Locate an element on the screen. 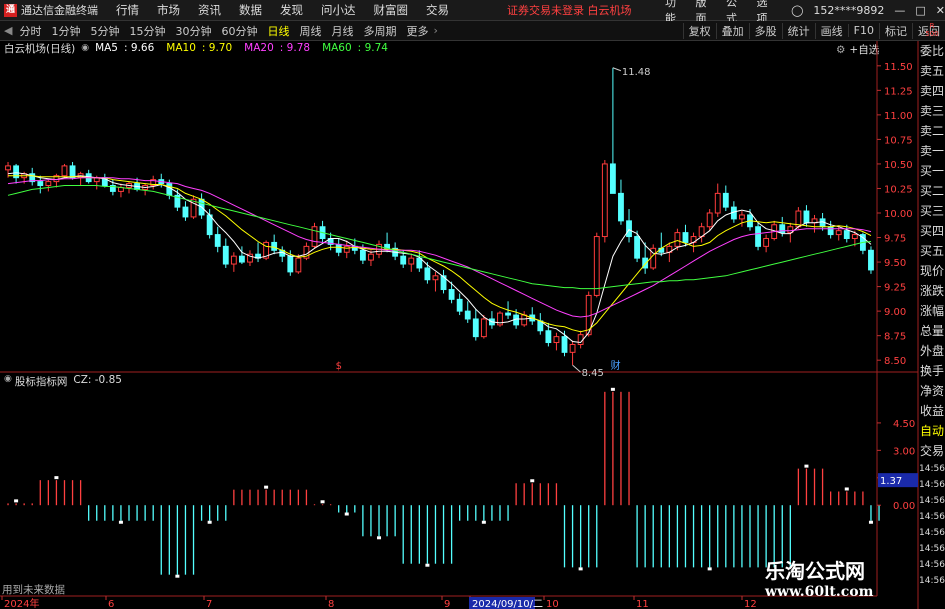  indicator-tick-label: 4.50 is located at coordinates (904, 424).